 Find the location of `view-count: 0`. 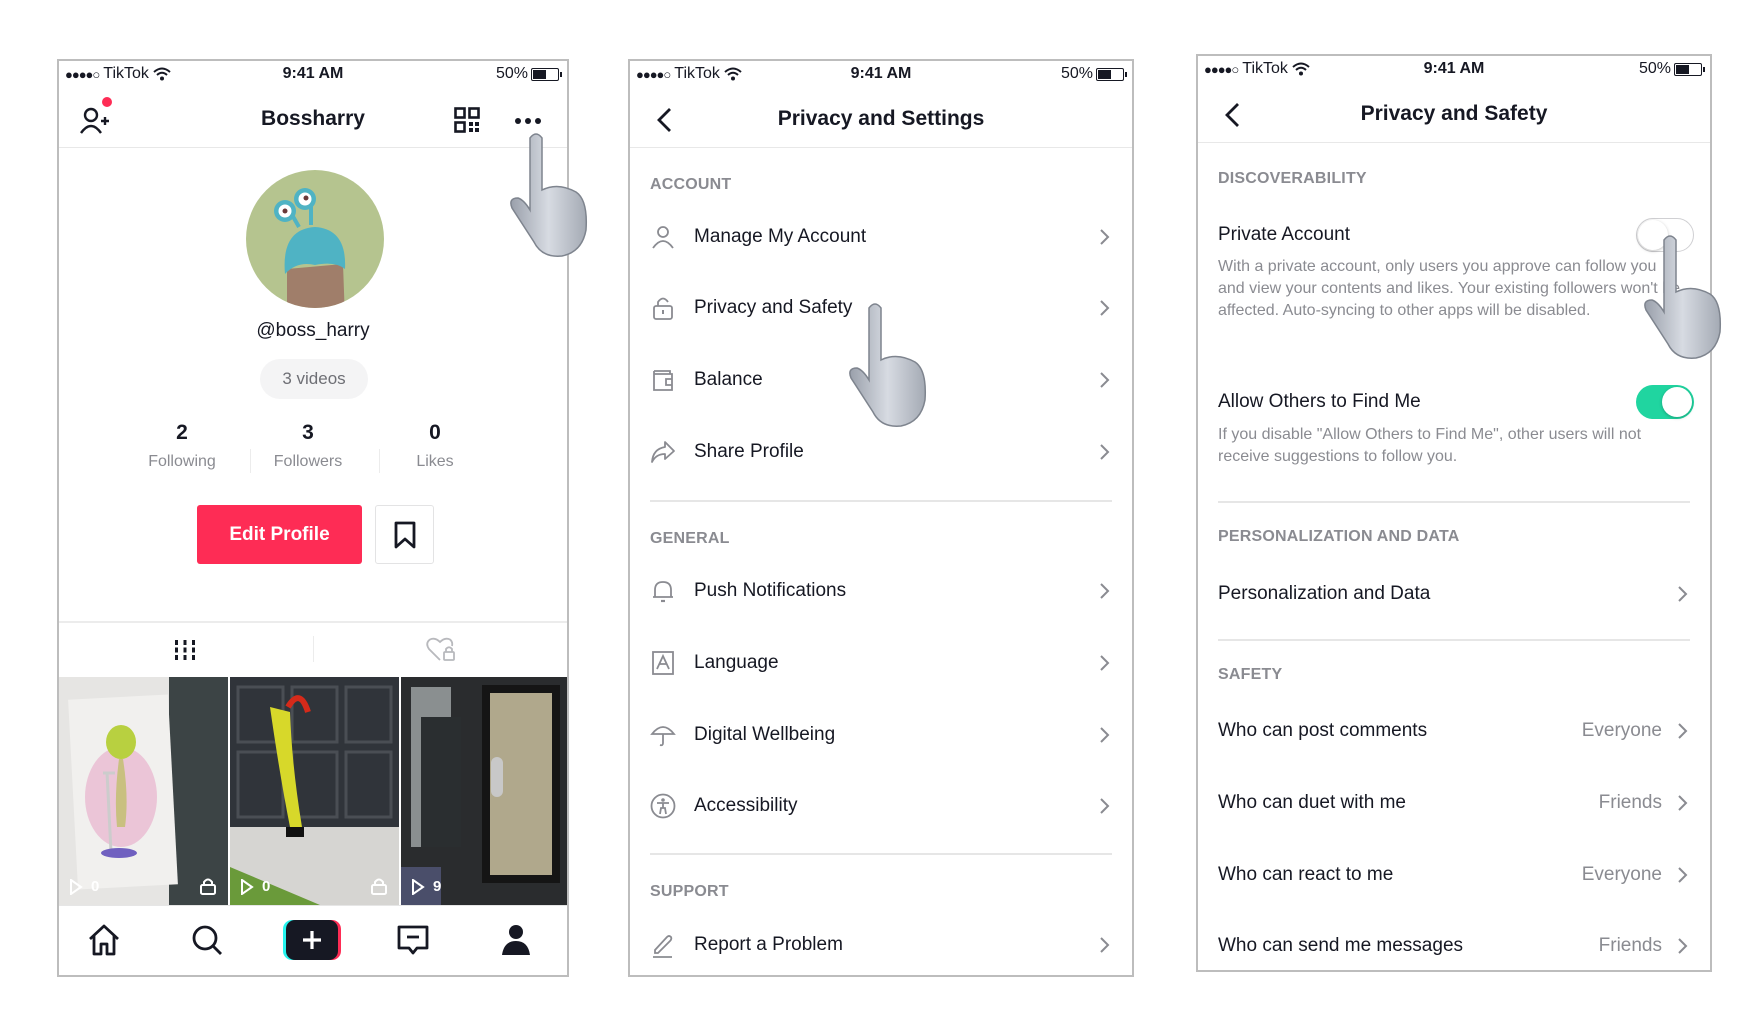

view-count: 0 is located at coordinates (84, 886).